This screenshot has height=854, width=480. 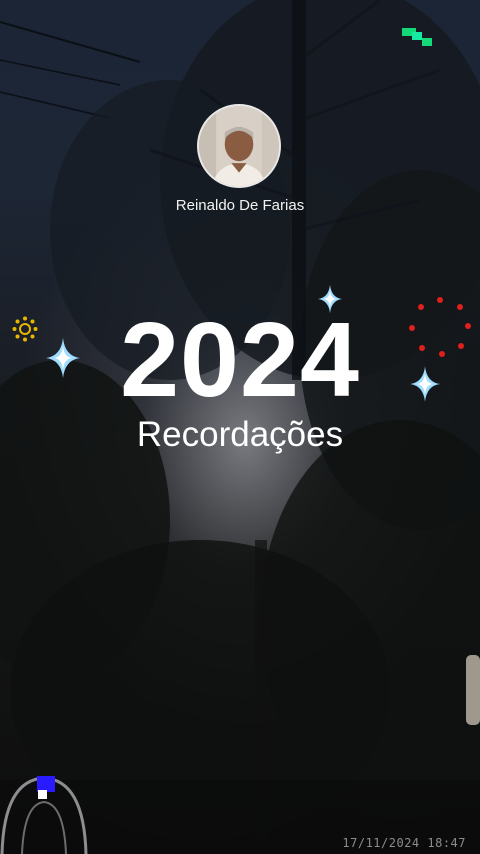 What do you see at coordinates (240, 205) in the screenshot?
I see `user-name: Reinaldo De Farias` at bounding box center [240, 205].